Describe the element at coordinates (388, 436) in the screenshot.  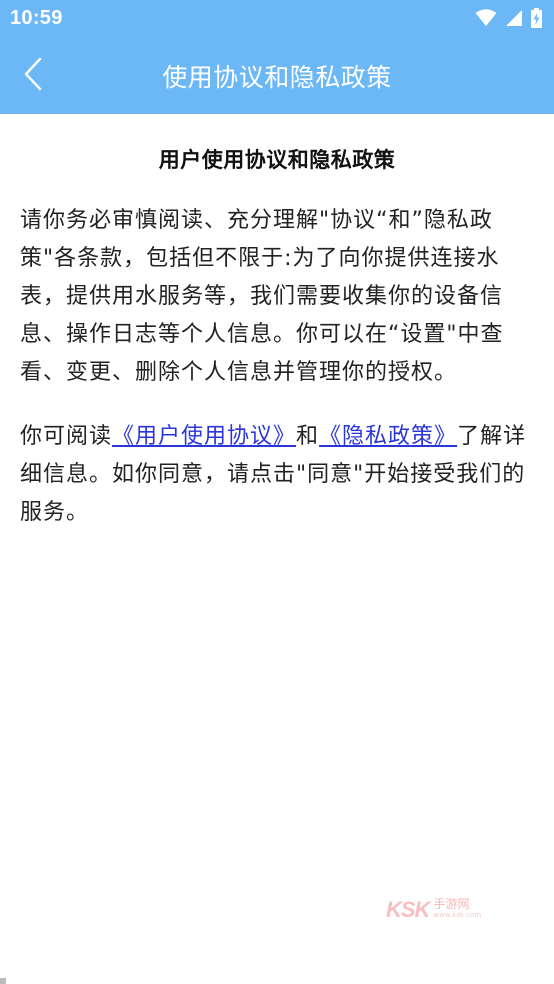
I see `privacy-policy-link: 《隐私政策》` at that location.